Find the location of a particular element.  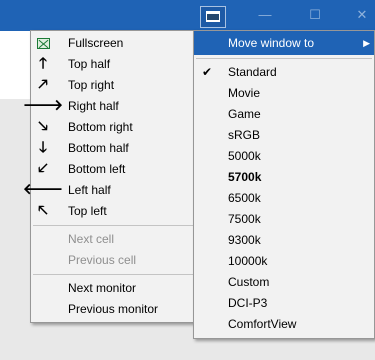

menu-item-label: Top right is located at coordinates (91, 85).